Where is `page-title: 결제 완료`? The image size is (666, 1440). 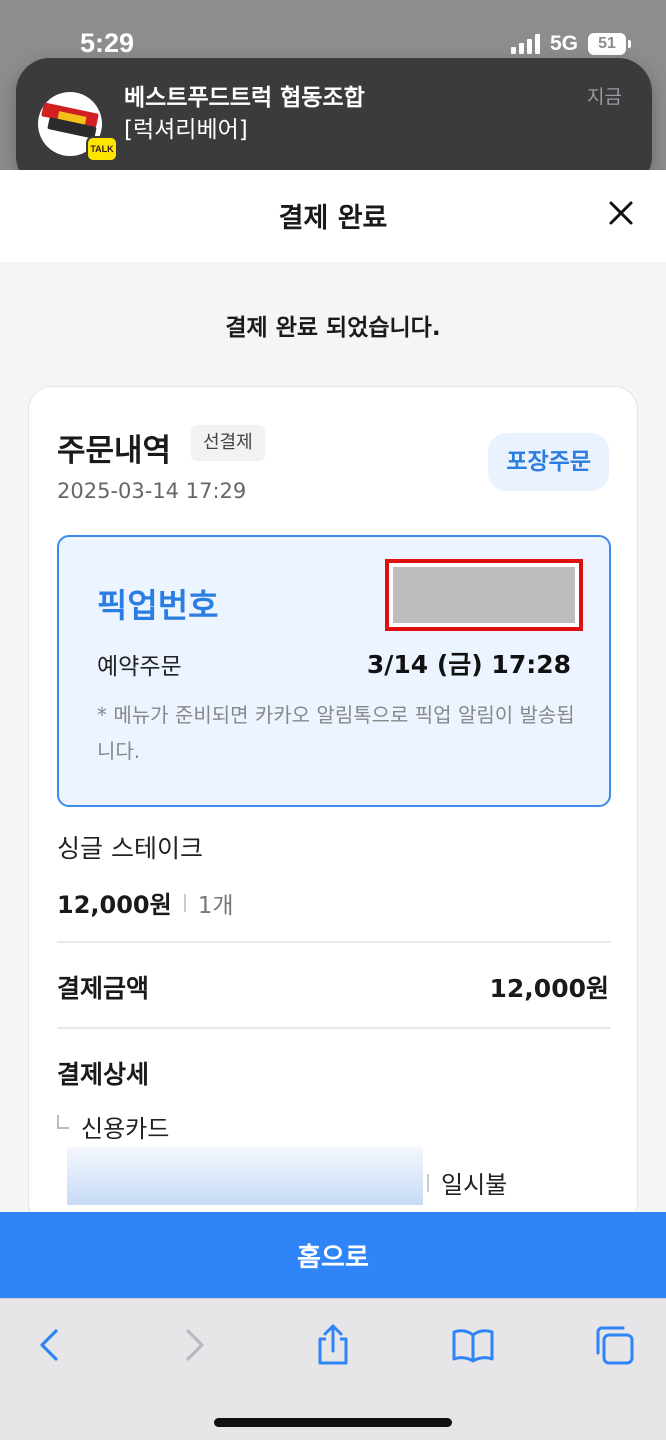
page-title: 결제 완료 is located at coordinates (333, 218).